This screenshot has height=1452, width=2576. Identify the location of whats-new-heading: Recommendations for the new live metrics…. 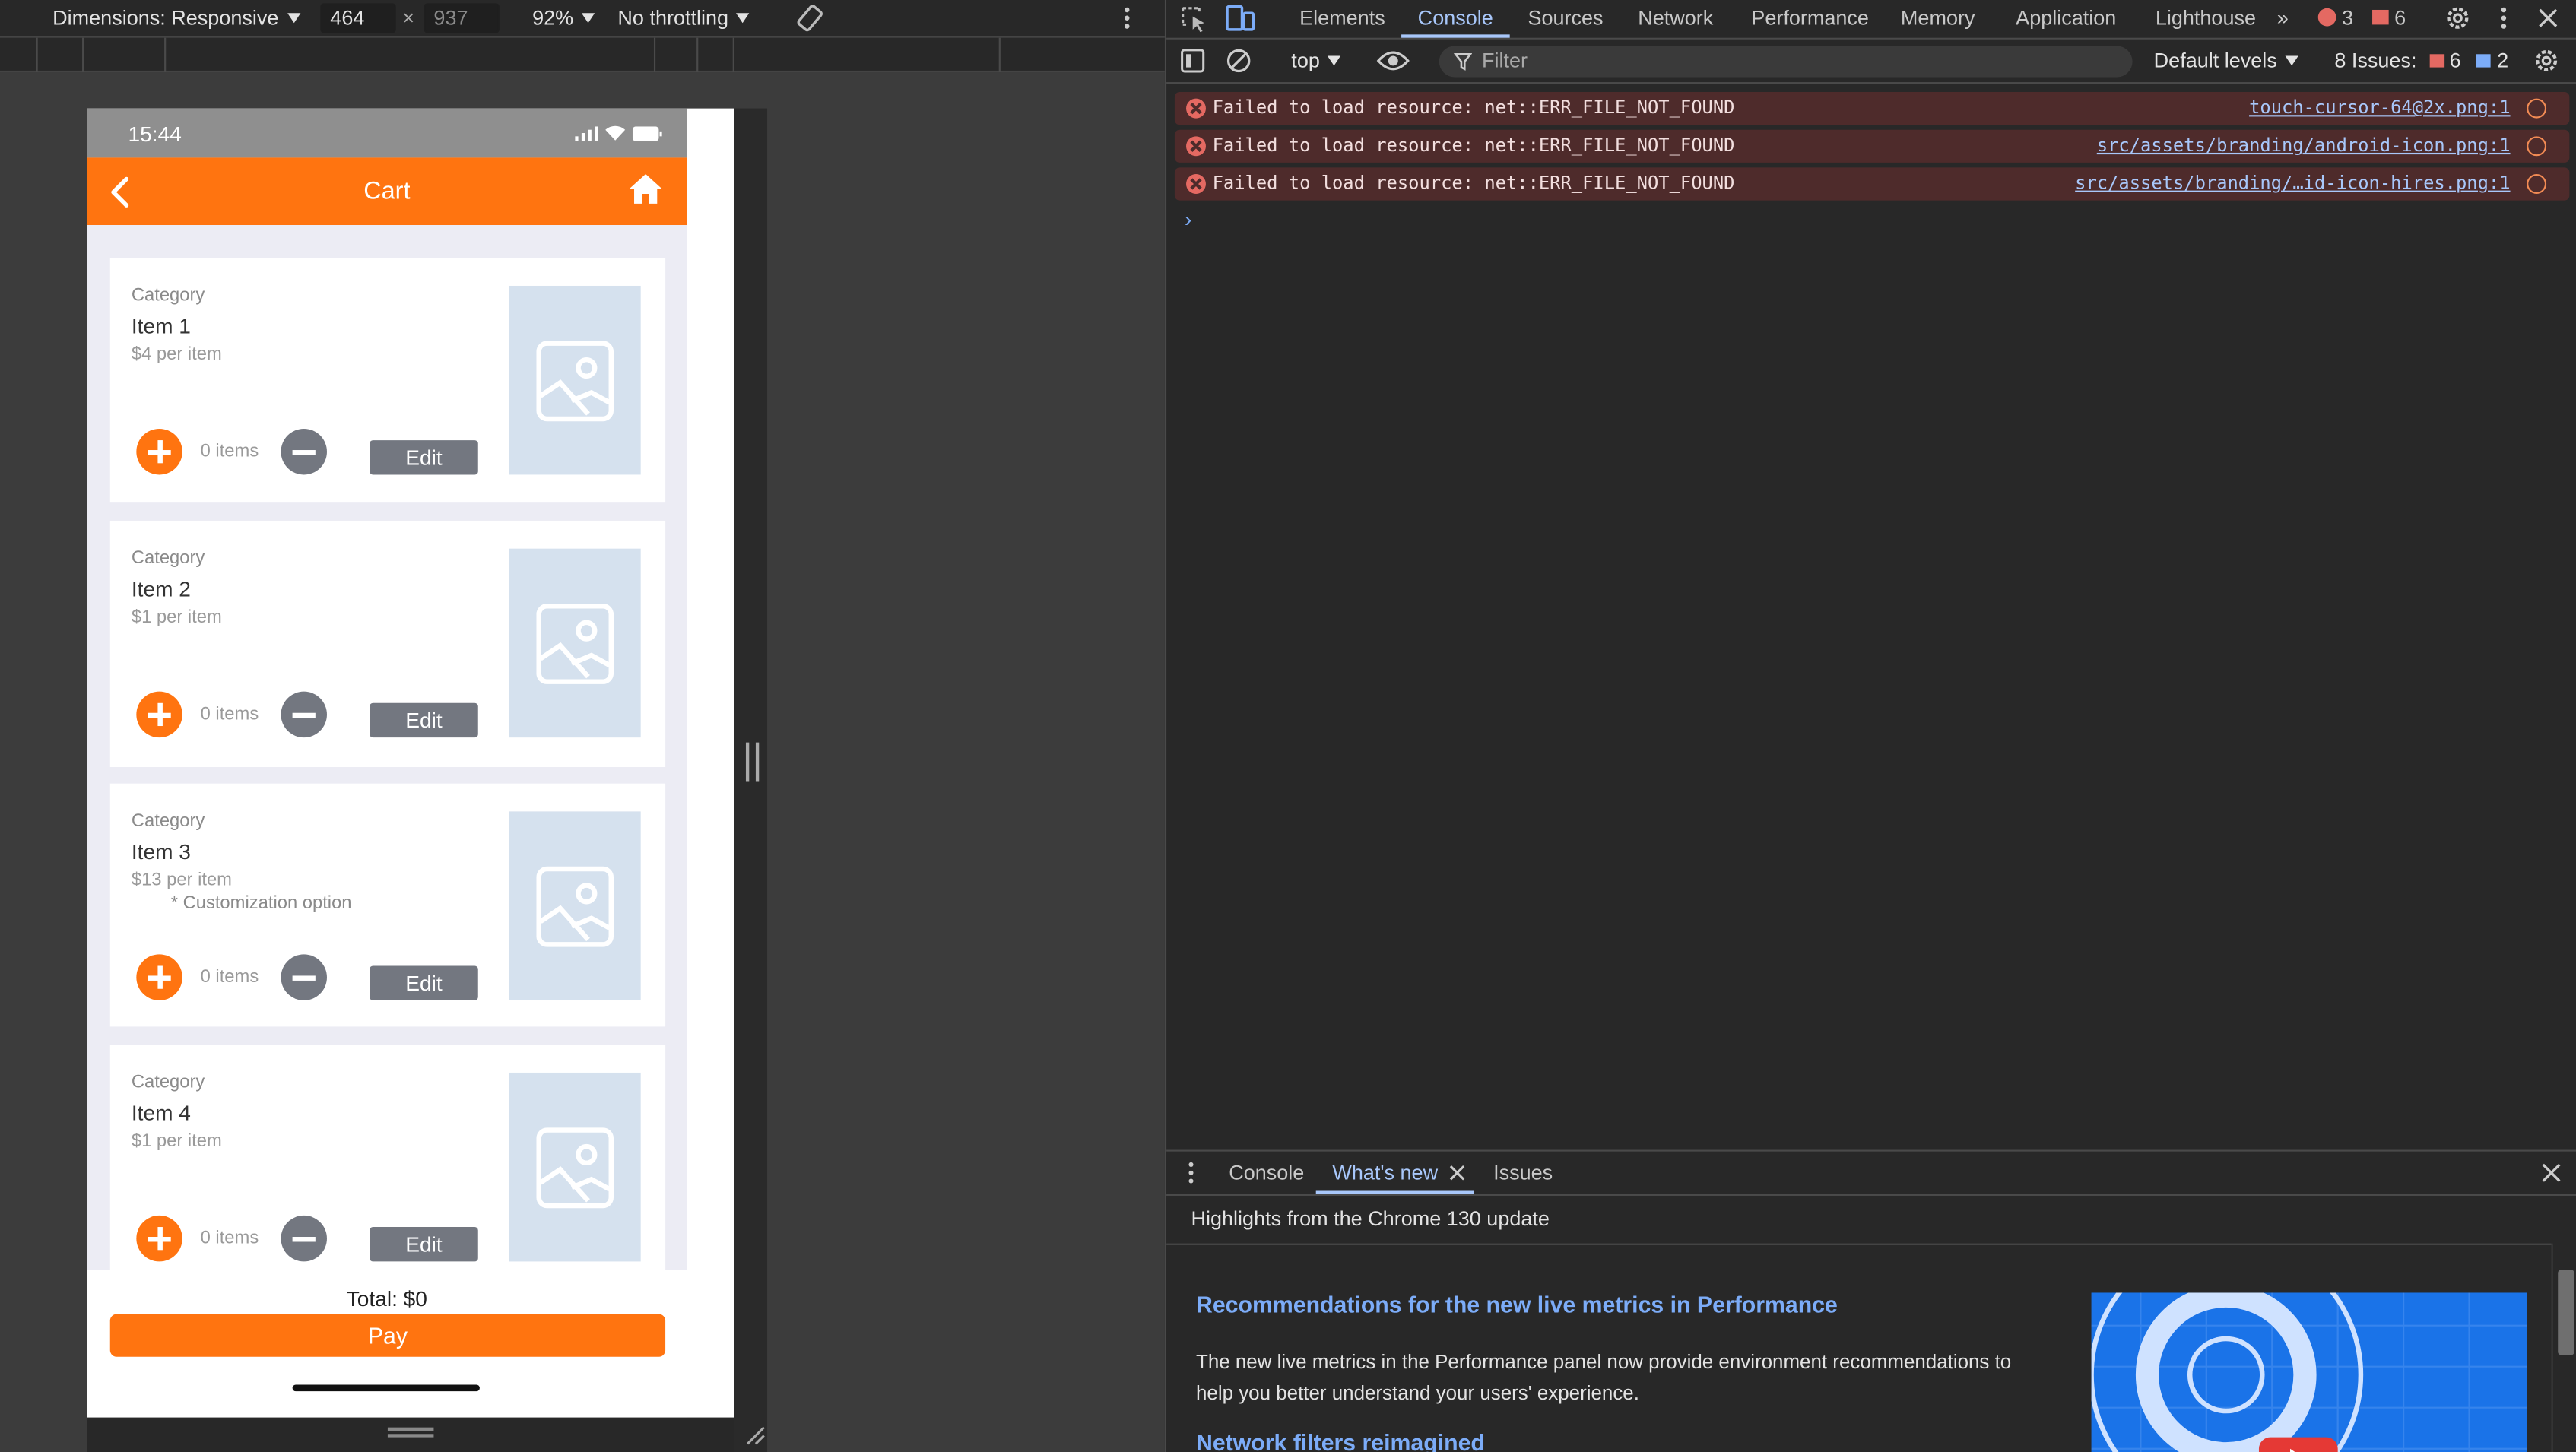
(1517, 1304).